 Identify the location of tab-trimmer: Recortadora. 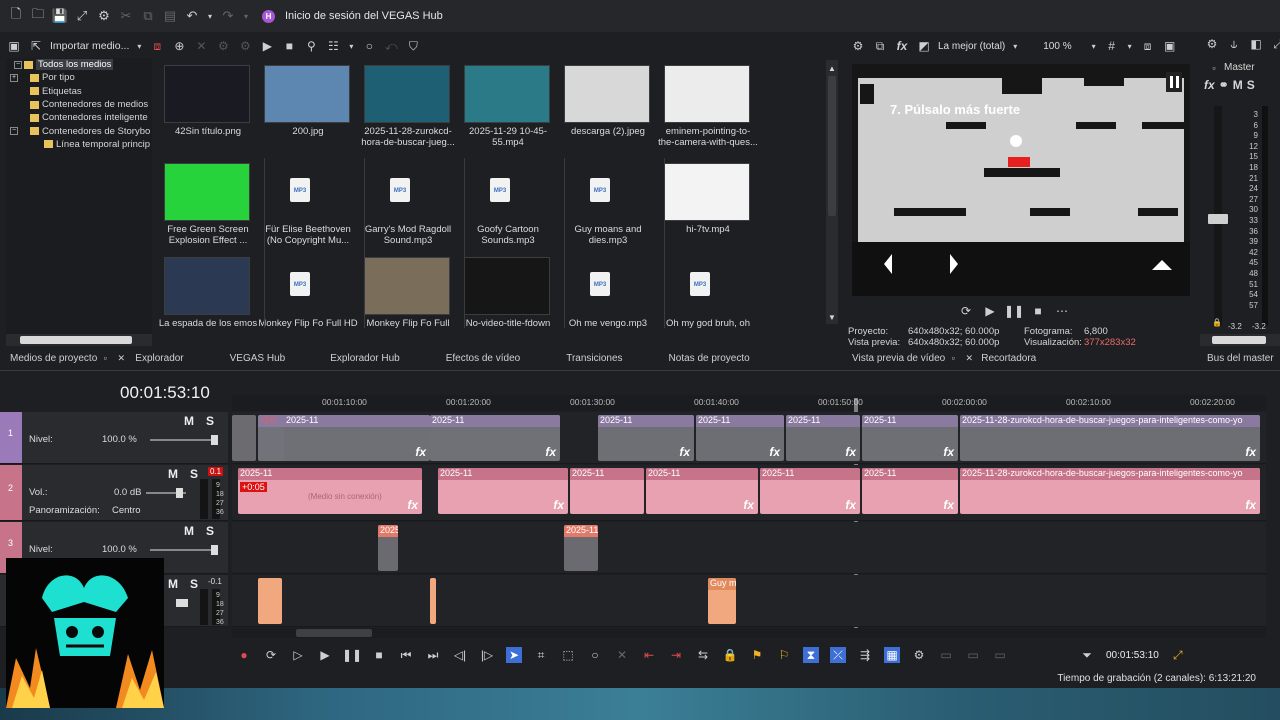
(1008, 358).